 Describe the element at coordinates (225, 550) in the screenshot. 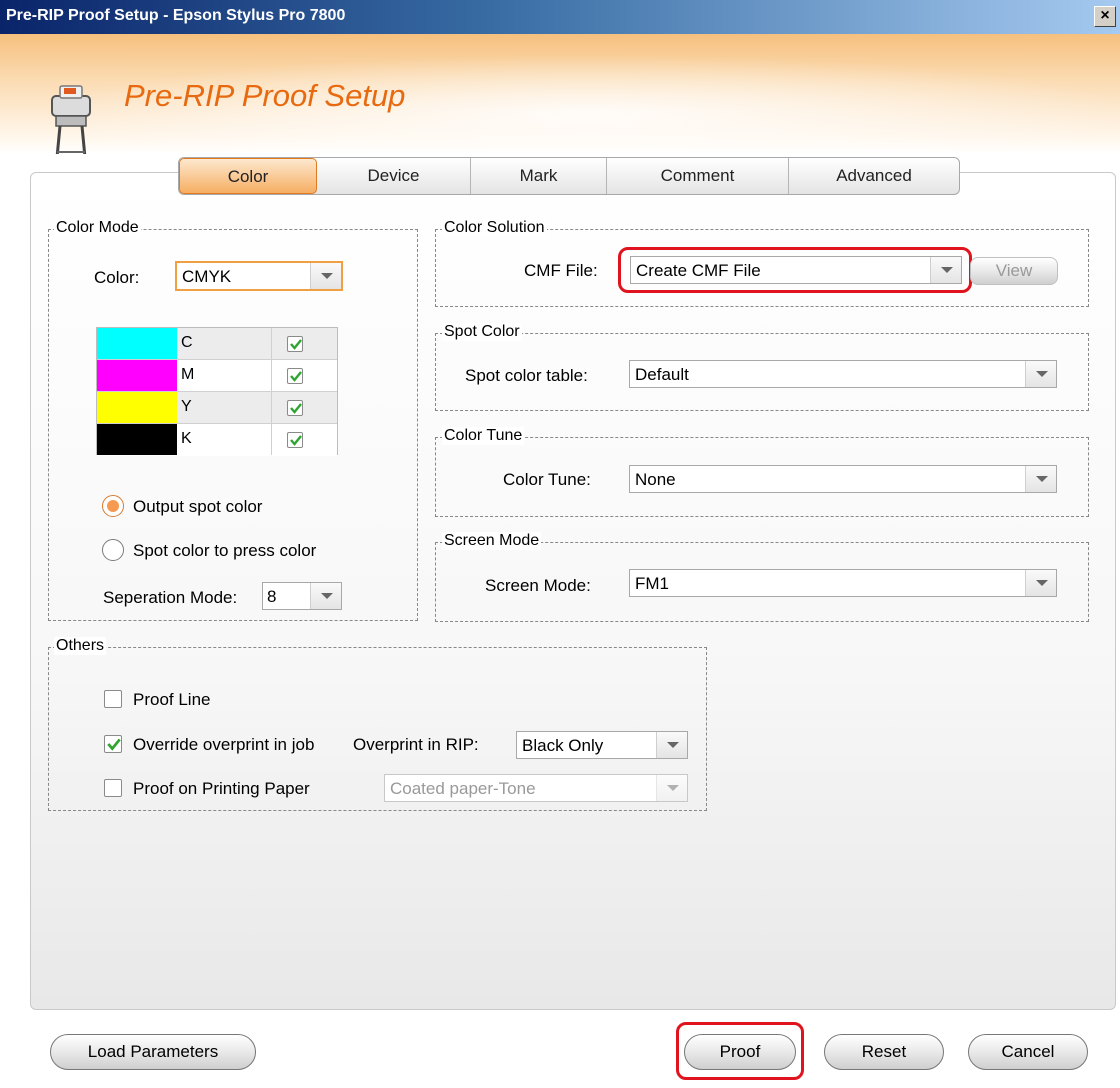

I see `spot-to-press-label: Spot color to press color` at that location.